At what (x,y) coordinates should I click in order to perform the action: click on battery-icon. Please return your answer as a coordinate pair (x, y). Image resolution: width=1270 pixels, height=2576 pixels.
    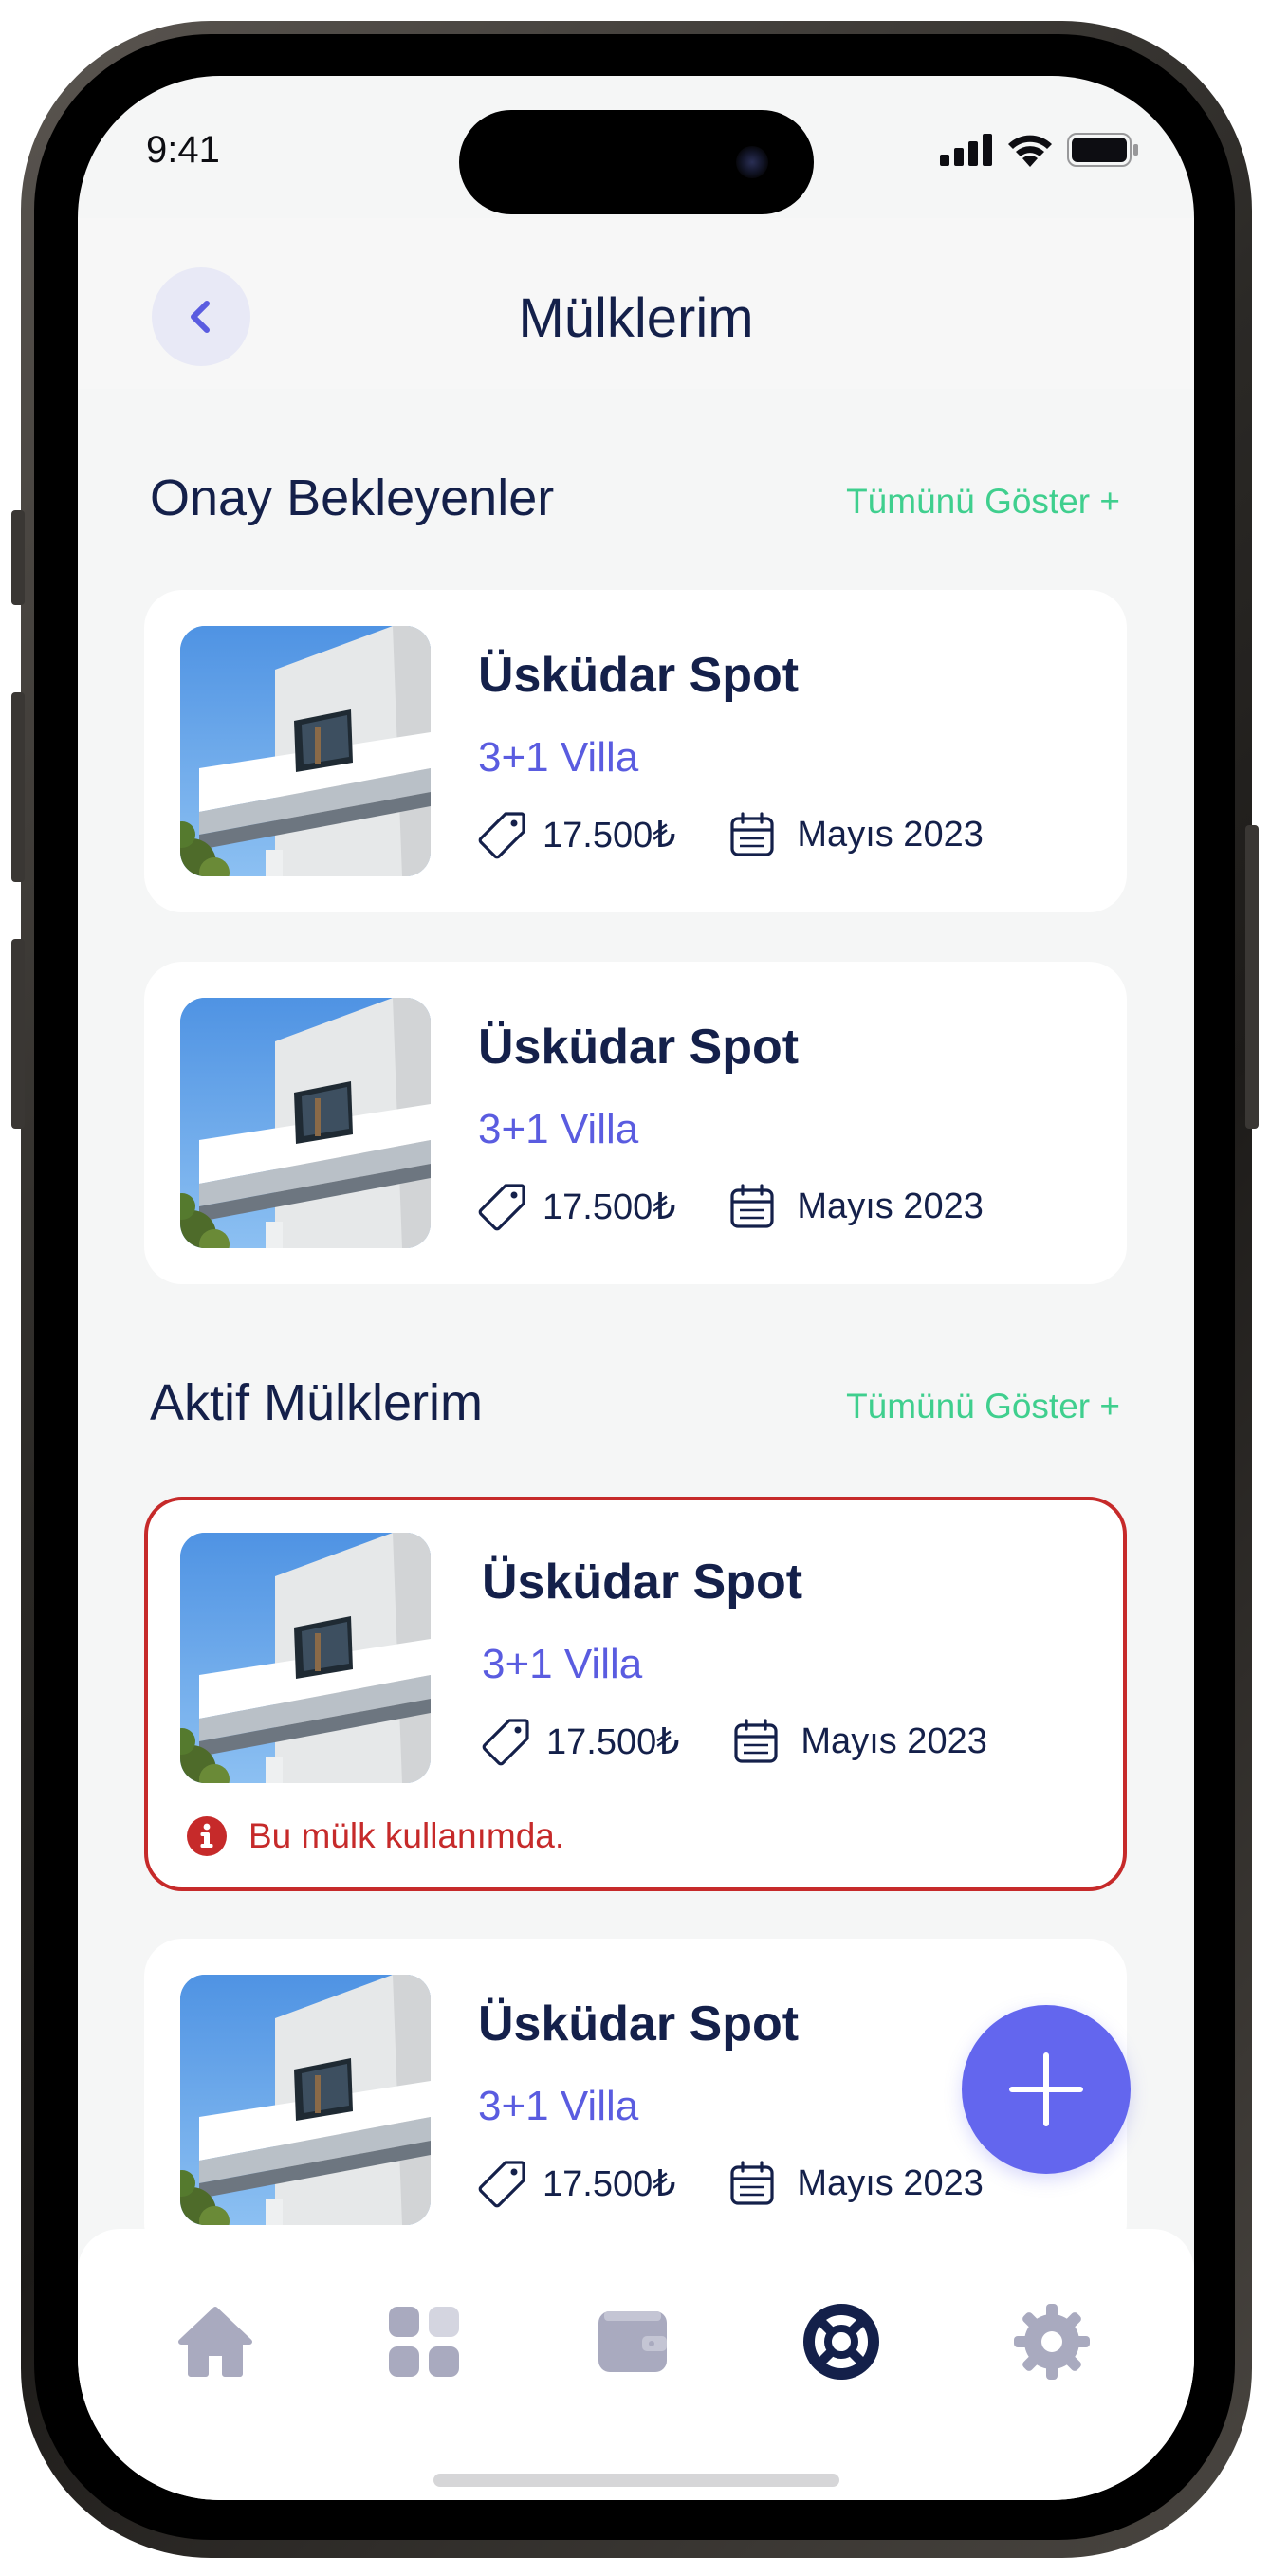
    Looking at the image, I should click on (1102, 150).